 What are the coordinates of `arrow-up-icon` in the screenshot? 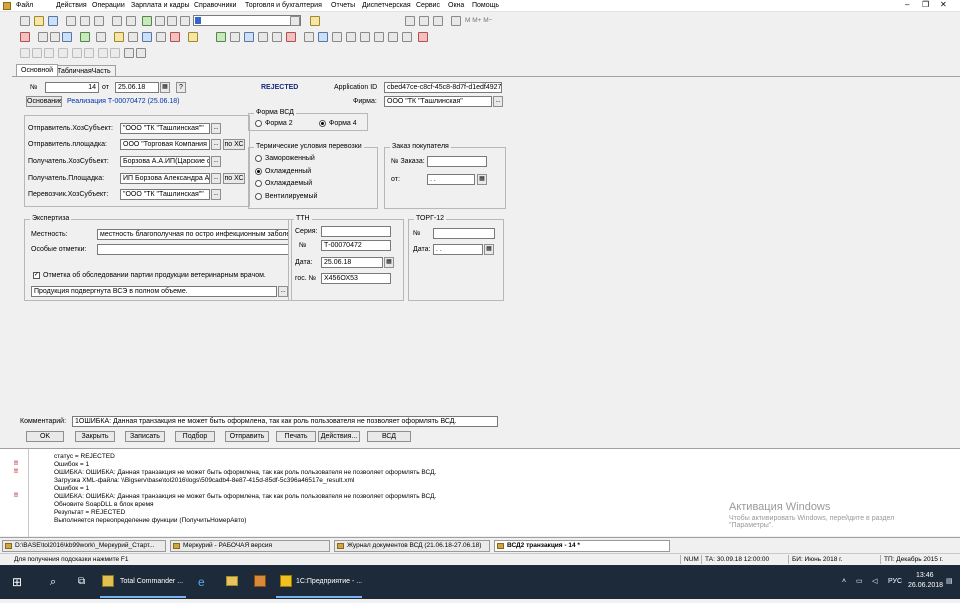 It's located at (77, 53).